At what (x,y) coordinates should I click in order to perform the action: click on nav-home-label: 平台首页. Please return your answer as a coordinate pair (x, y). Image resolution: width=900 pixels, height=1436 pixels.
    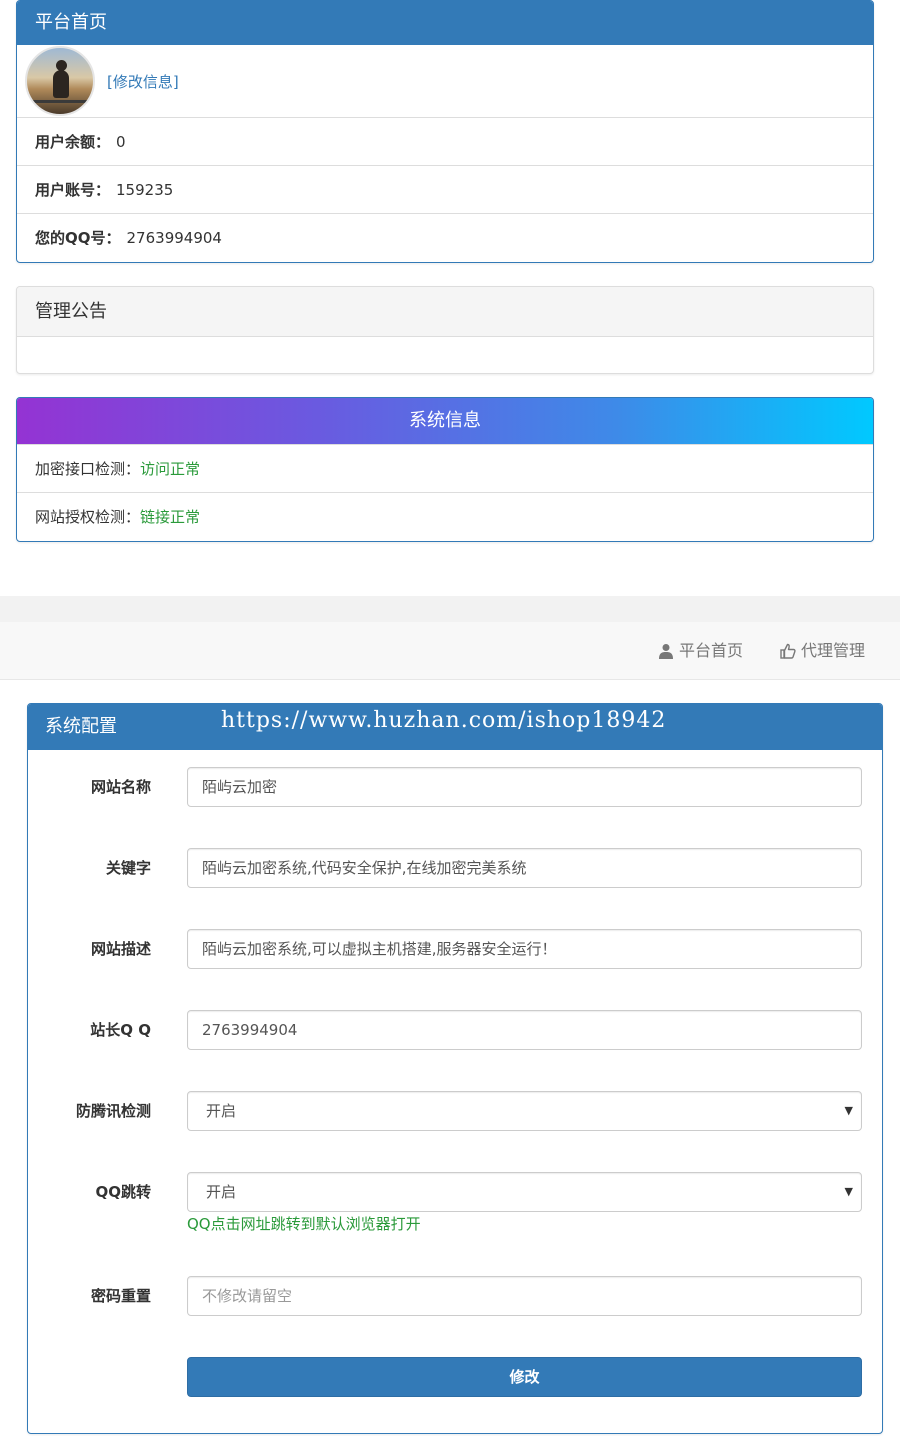
    Looking at the image, I should click on (711, 650).